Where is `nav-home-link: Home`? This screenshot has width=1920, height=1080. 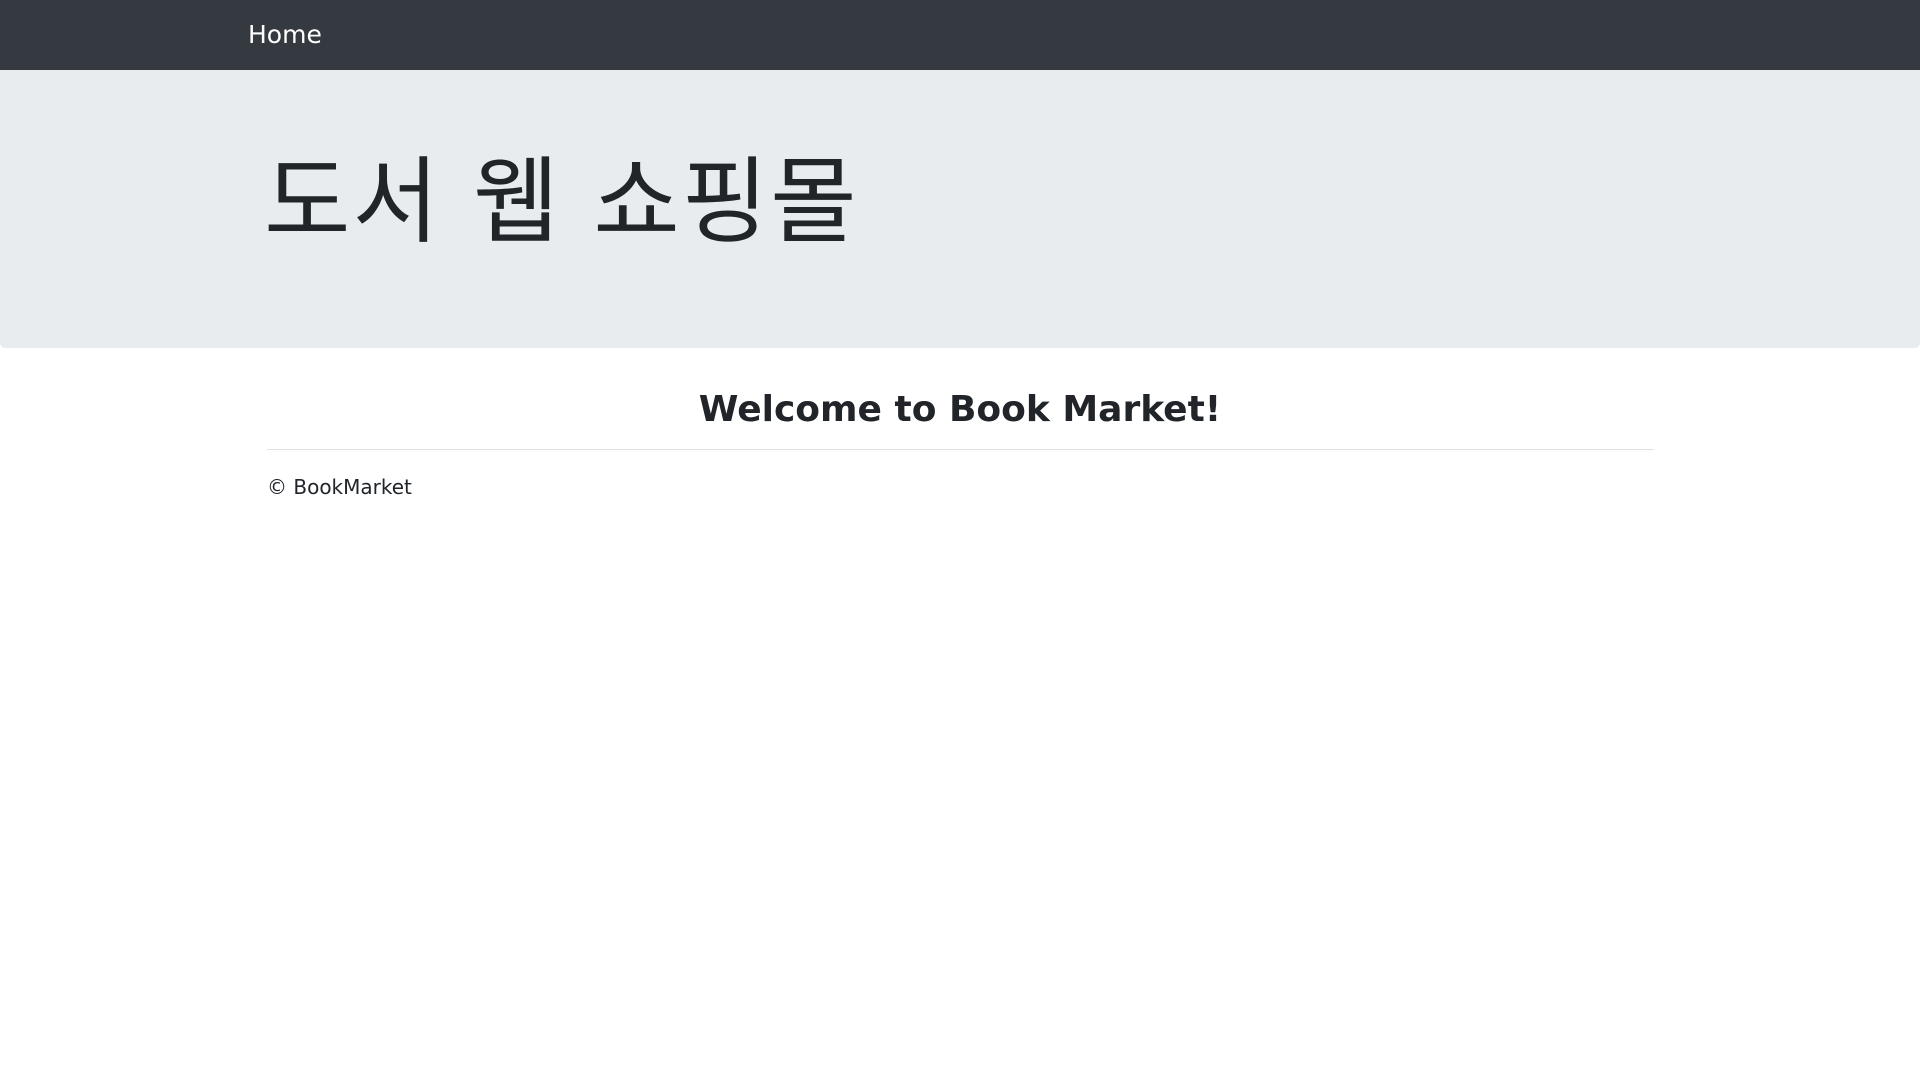 nav-home-link: Home is located at coordinates (285, 35).